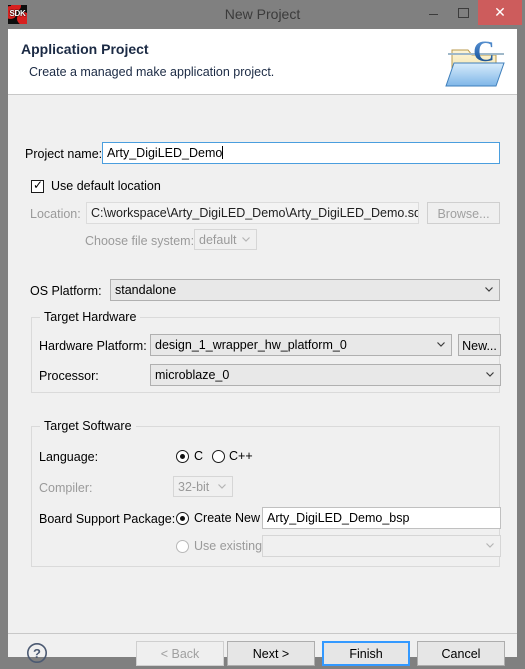  What do you see at coordinates (192, 375) in the screenshot?
I see `processor-value: microblaze_0` at bounding box center [192, 375].